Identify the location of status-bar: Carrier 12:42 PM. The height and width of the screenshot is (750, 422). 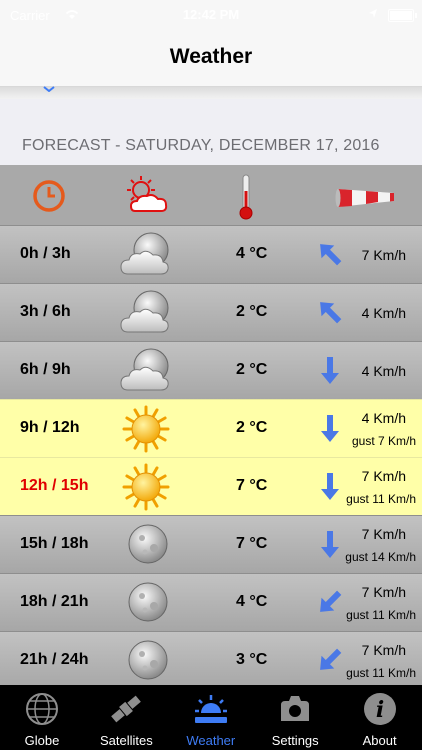
(211, 15).